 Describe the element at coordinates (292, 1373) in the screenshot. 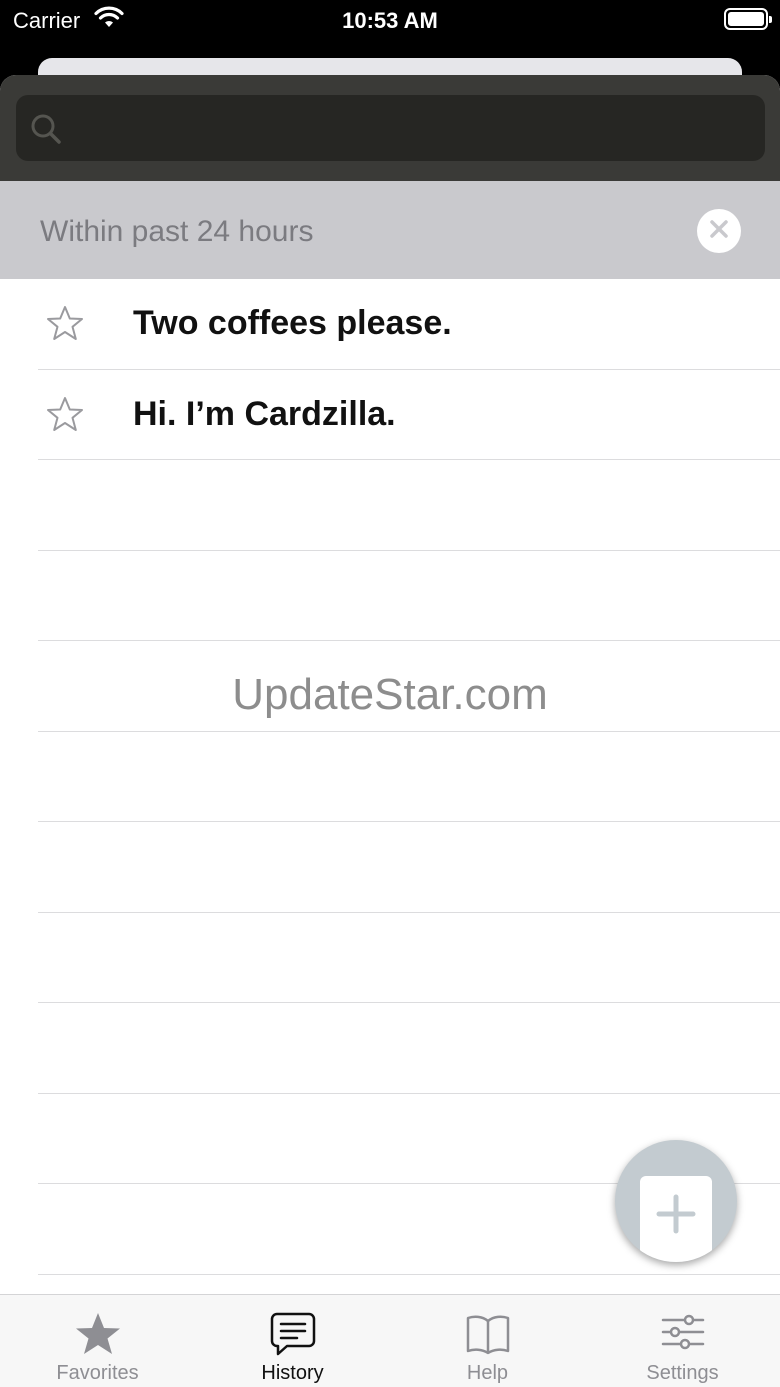

I see `tab-history-label: History` at that location.